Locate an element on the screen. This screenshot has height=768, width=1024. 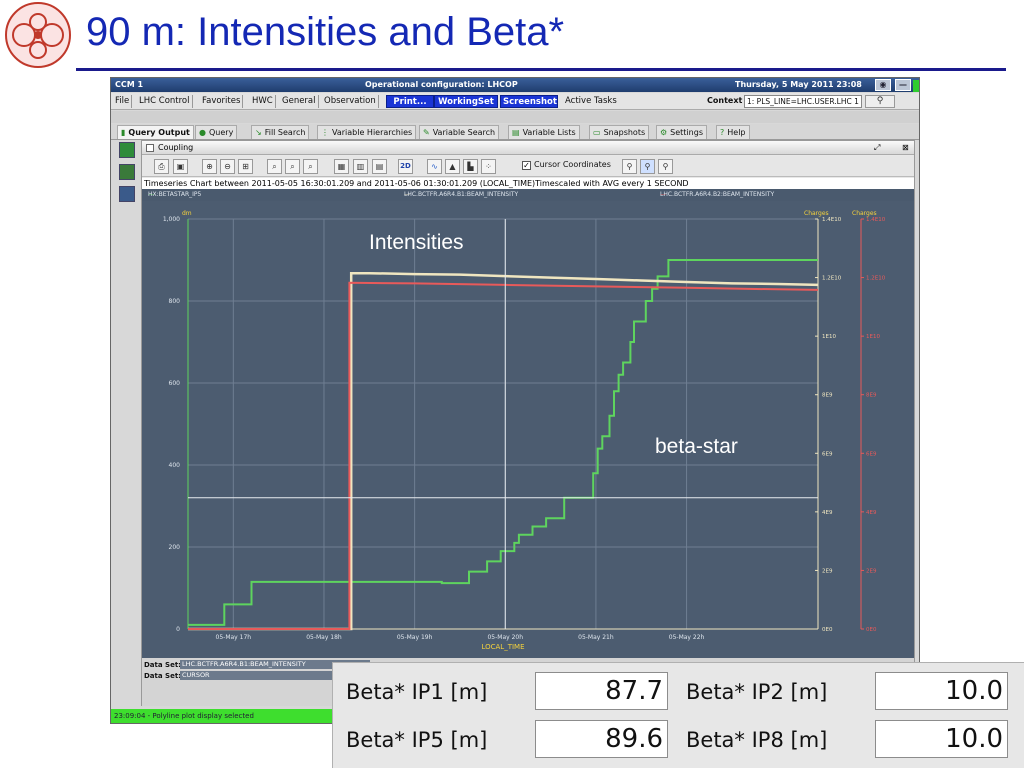
panel-checkbox-icon is located at coordinates (150, 148).